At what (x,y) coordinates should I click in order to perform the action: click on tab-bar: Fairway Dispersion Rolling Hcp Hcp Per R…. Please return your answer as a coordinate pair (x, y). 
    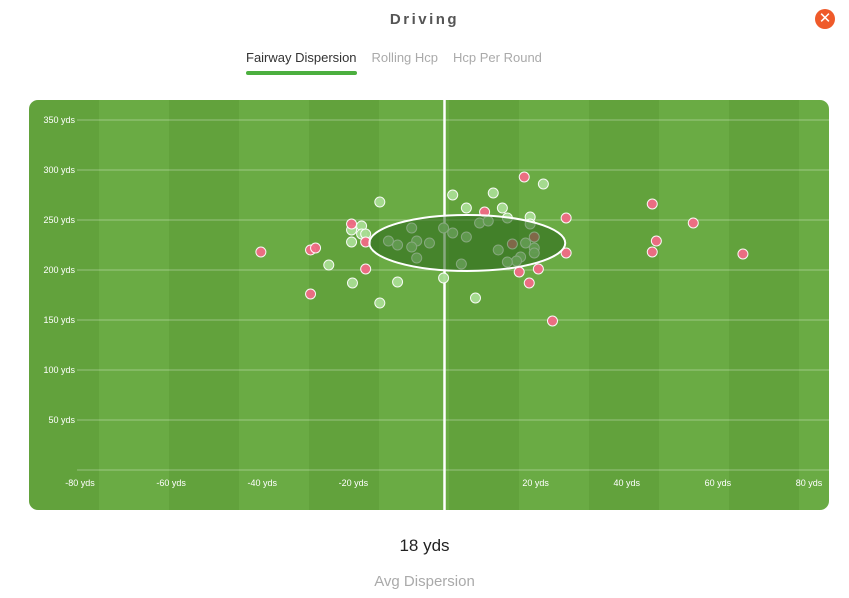
    Looking at the image, I should click on (394, 62).